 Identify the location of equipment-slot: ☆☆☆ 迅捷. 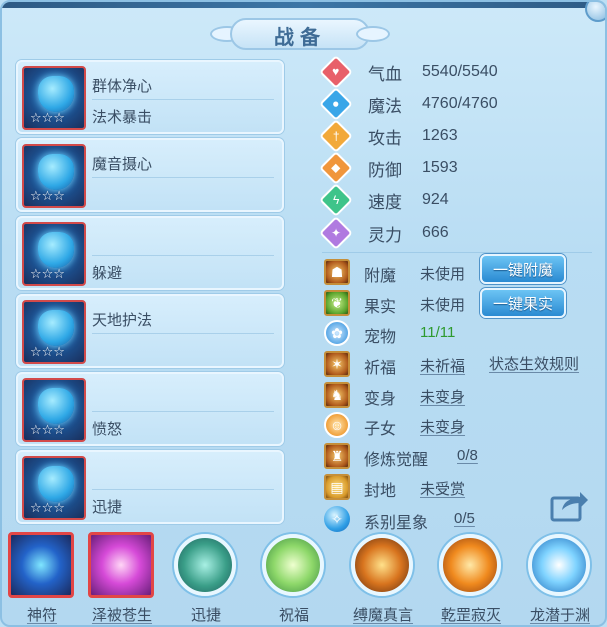
(150, 487).